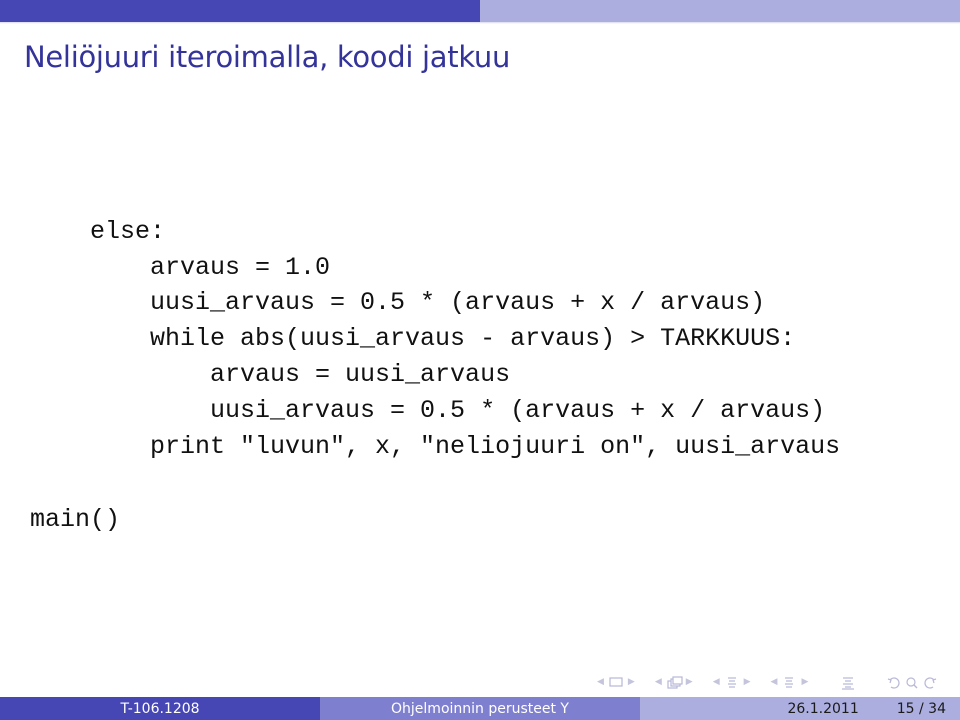  I want to click on prev-slide-arrow-icon: ◀, so click(774, 682).